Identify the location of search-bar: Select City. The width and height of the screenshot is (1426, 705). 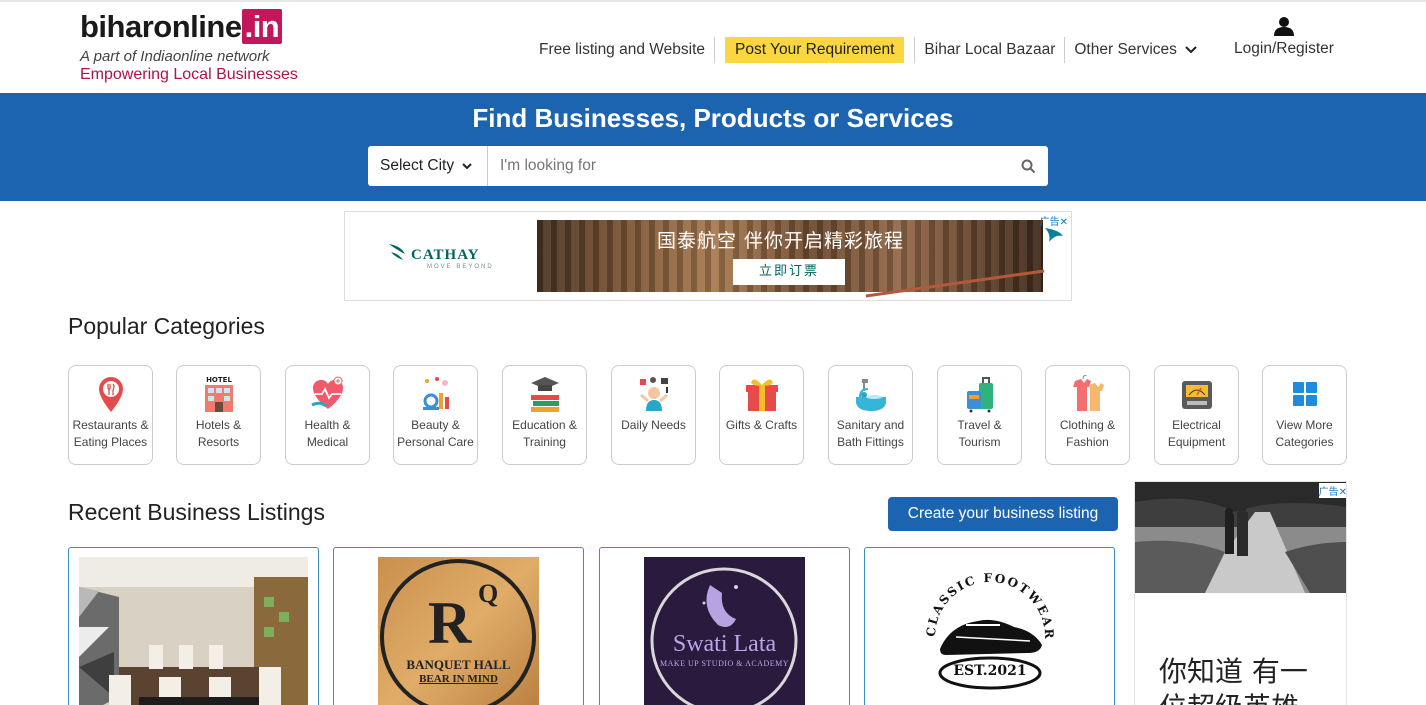
(708, 166).